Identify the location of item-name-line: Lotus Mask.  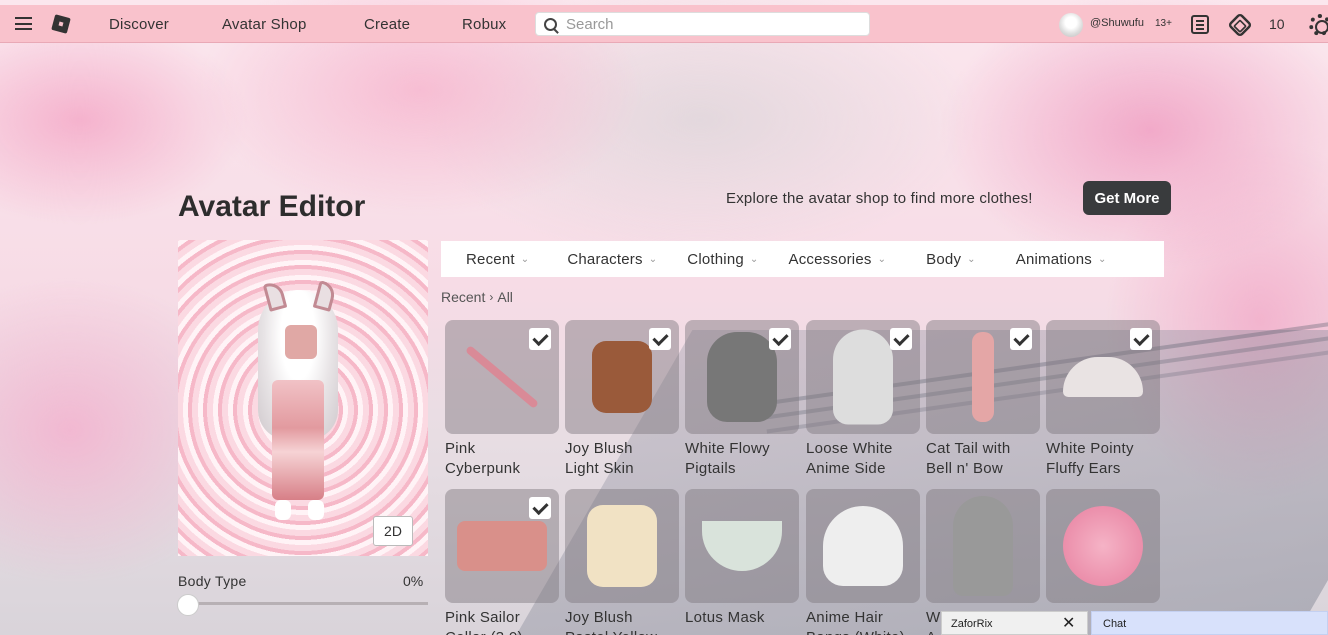
(725, 617).